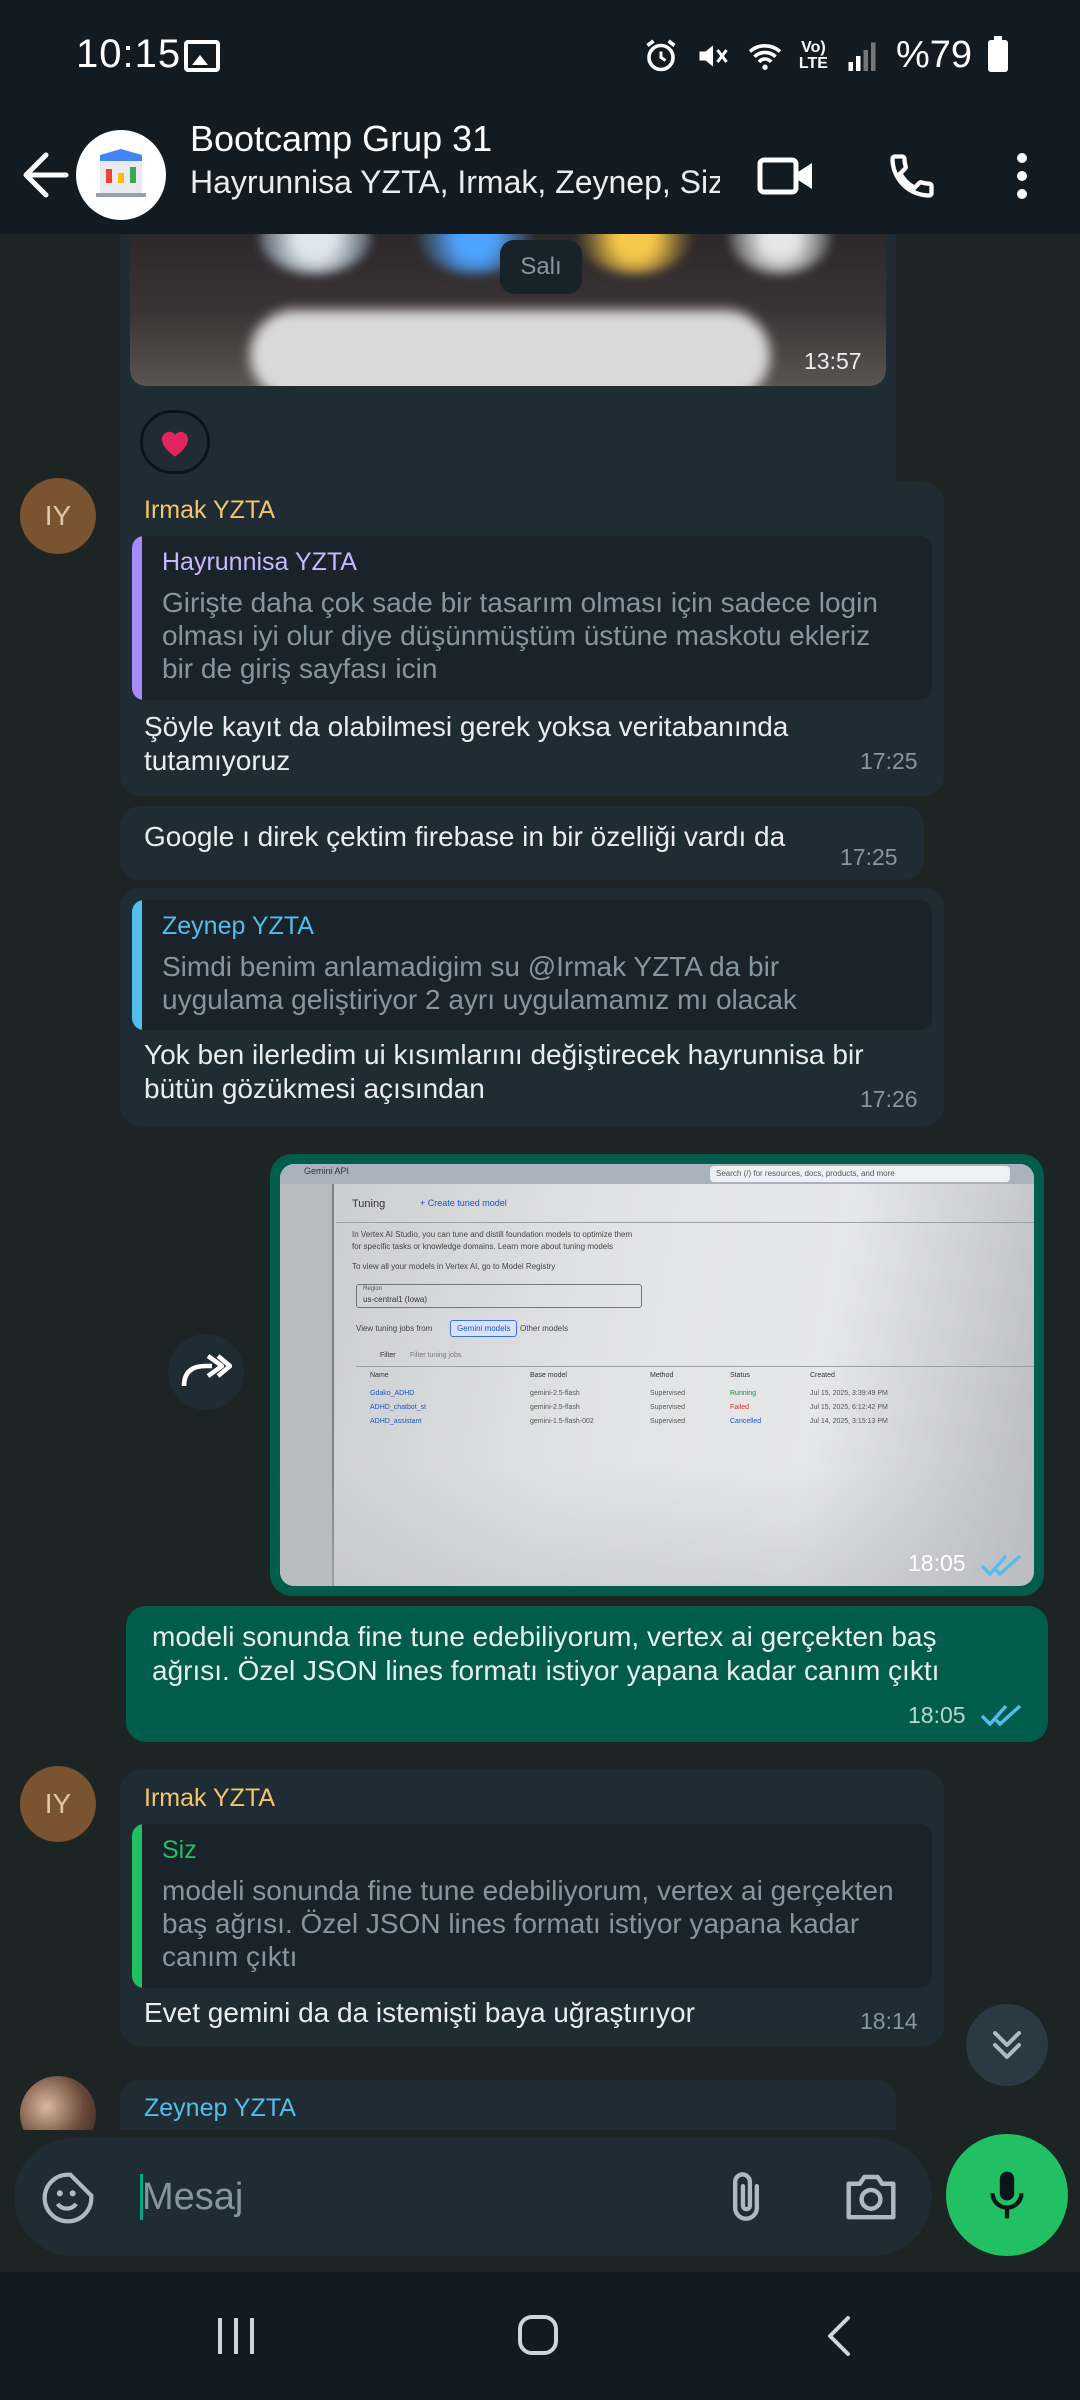 Image resolution: width=1080 pixels, height=2400 pixels. Describe the element at coordinates (394, 1328) in the screenshot. I see `view-jobs-label: View tuning jobs from` at that location.